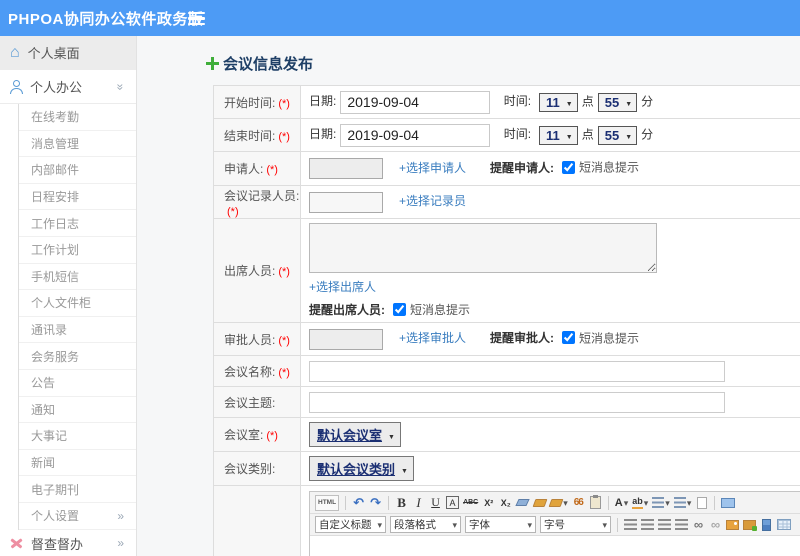 This screenshot has height=556, width=800. I want to click on form-row-meeting-subject: 会议主题:, so click(506, 402).